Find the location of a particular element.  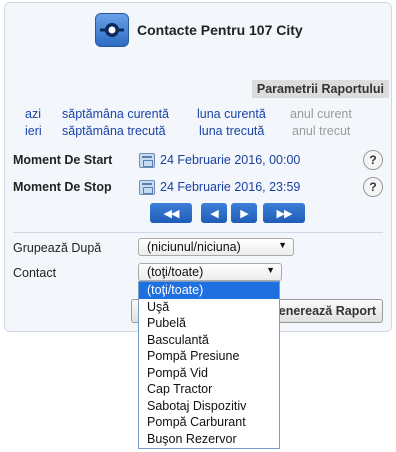

period-last-week-link: săptămâna trecută is located at coordinates (114, 131).